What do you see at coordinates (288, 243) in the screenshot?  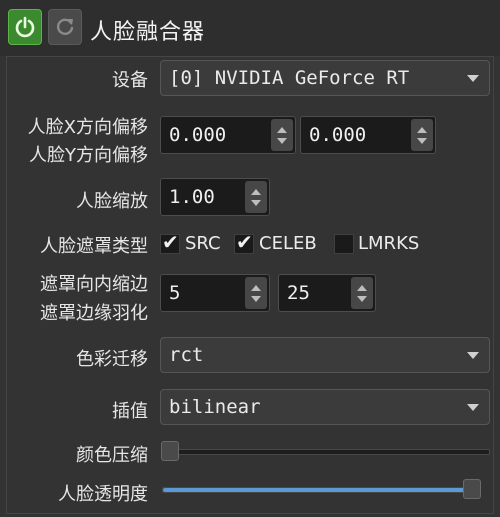 I see `celeb-label: CELEB` at bounding box center [288, 243].